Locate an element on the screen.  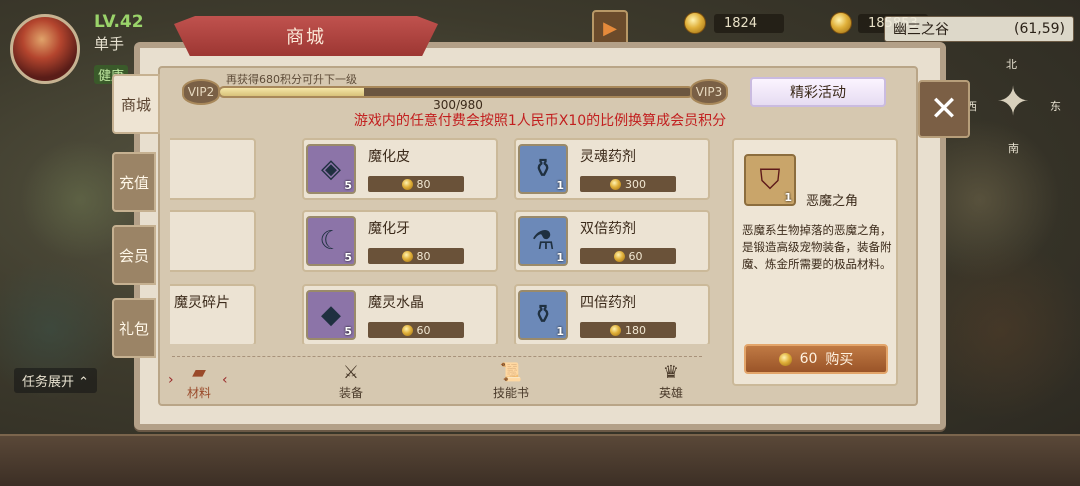
item-name: 魔化牙 is located at coordinates (389, 229).